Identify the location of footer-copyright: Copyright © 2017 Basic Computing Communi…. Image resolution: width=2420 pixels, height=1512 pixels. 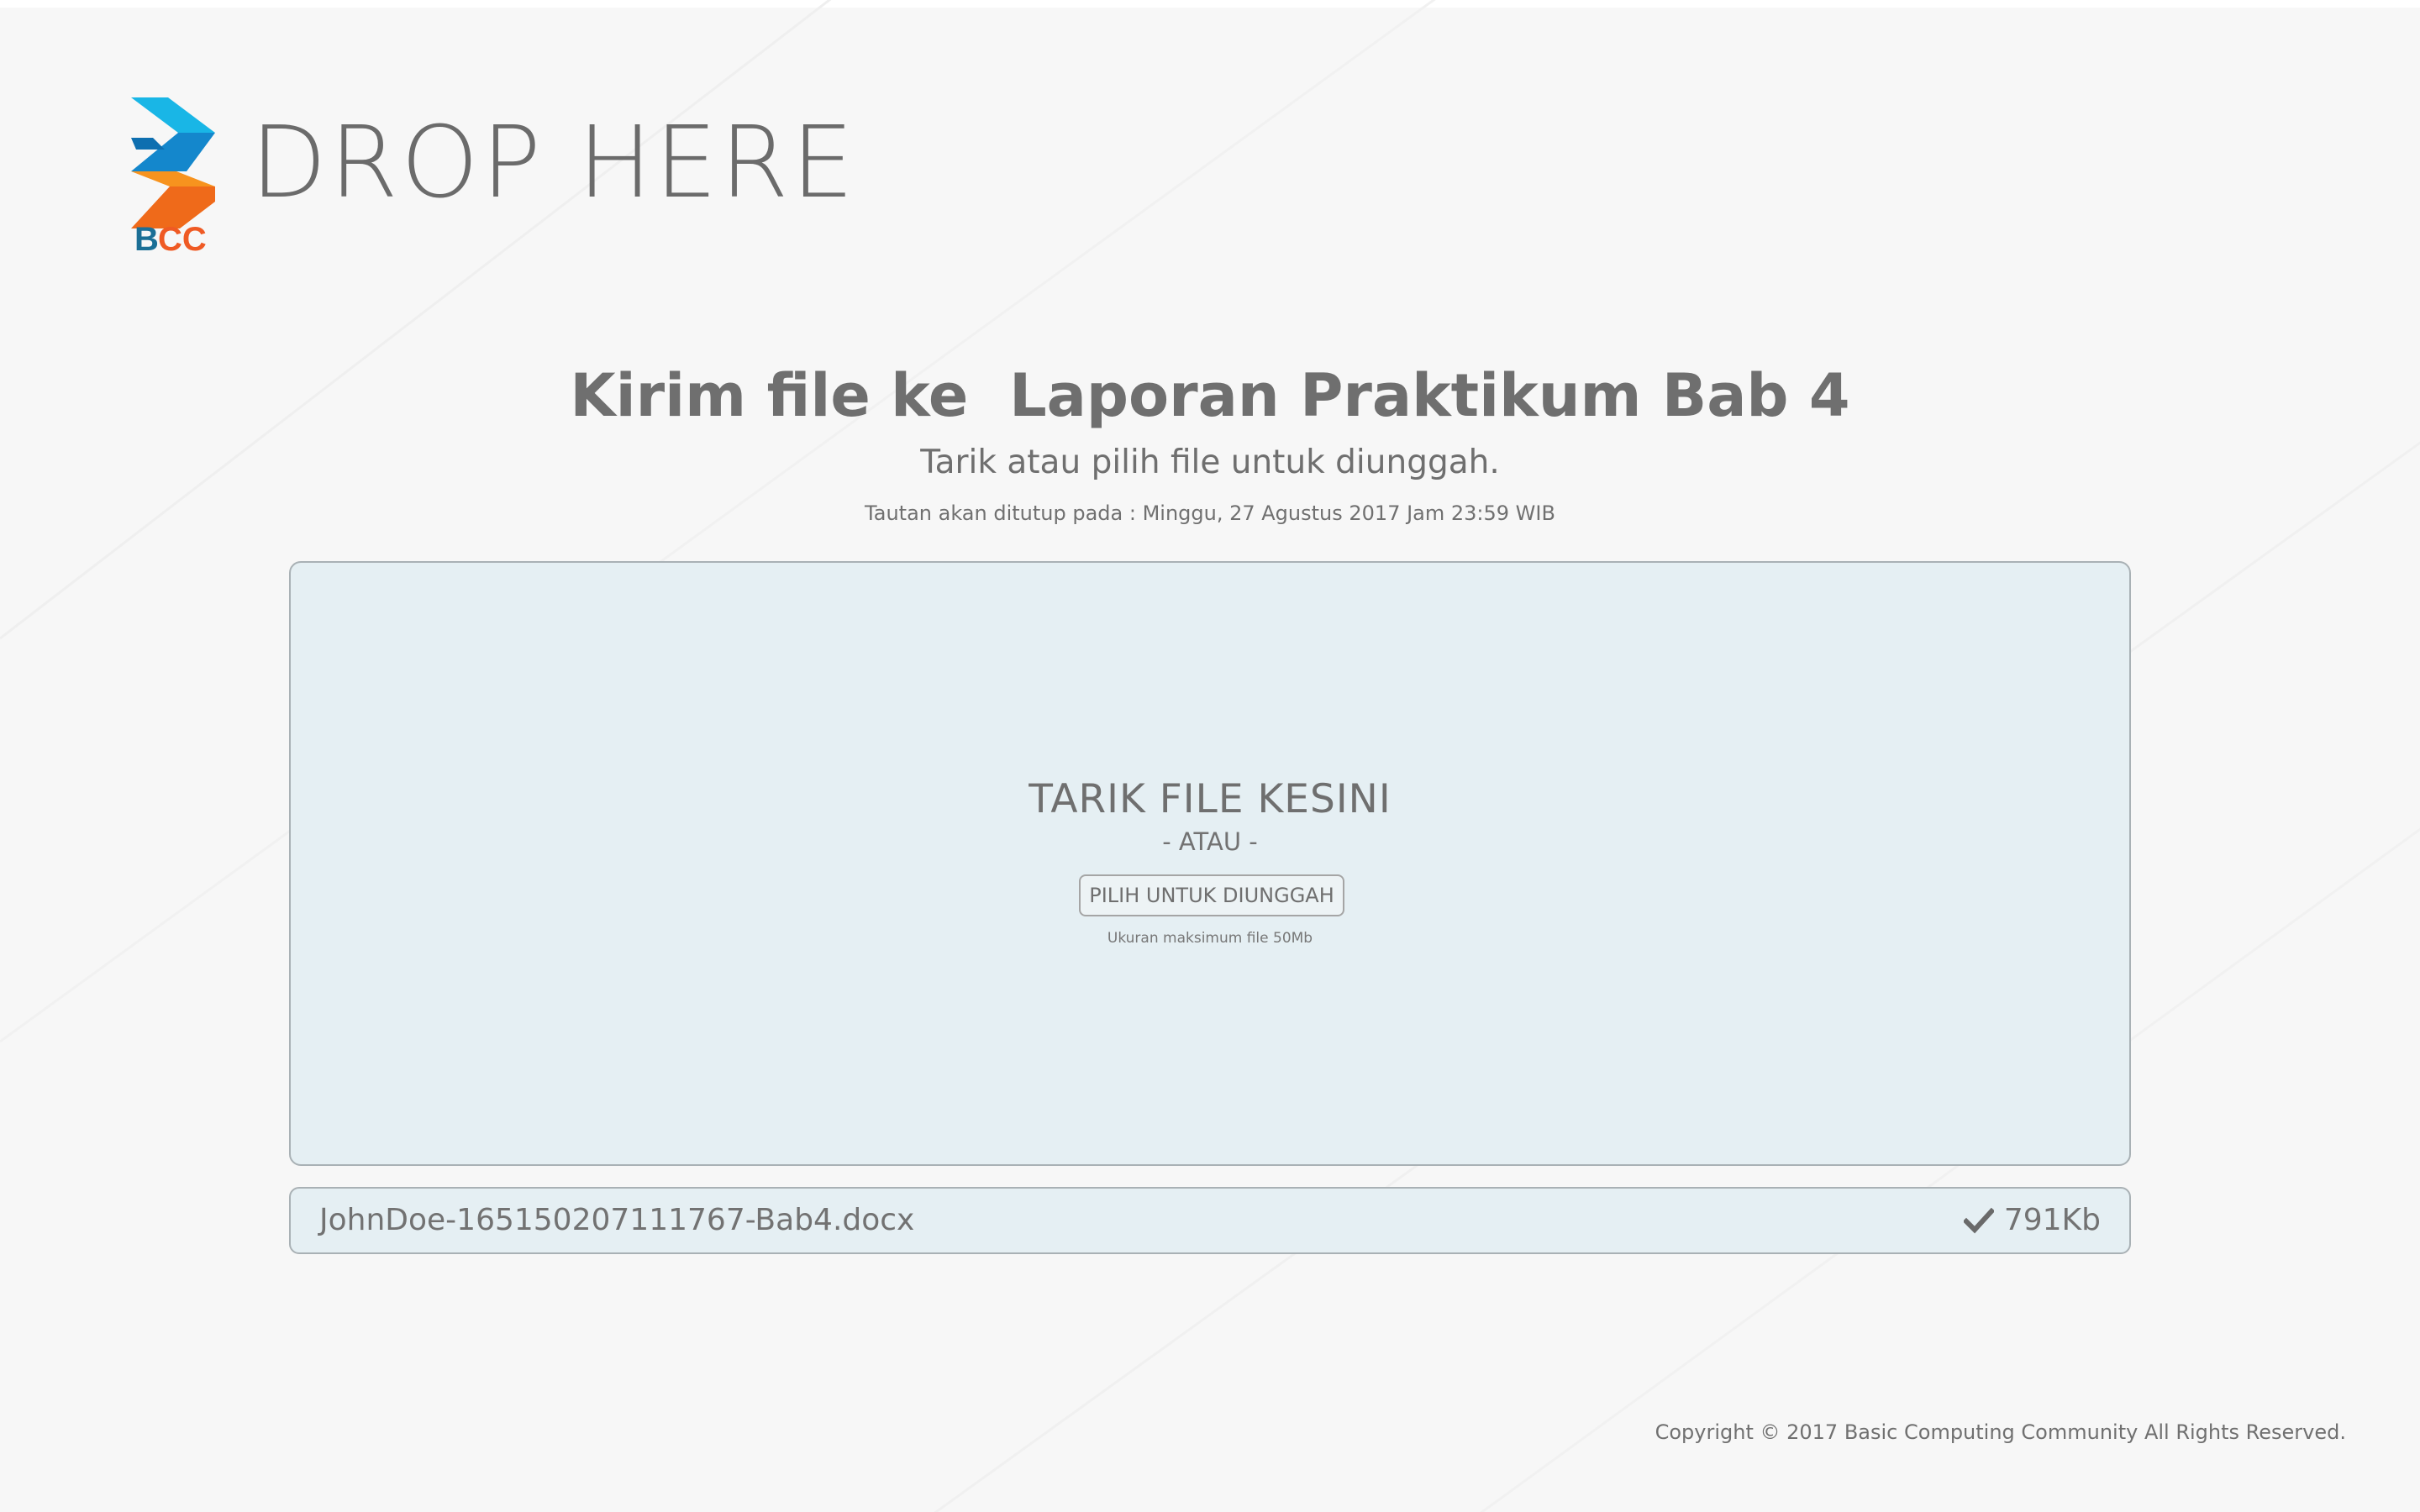
(2000, 1432).